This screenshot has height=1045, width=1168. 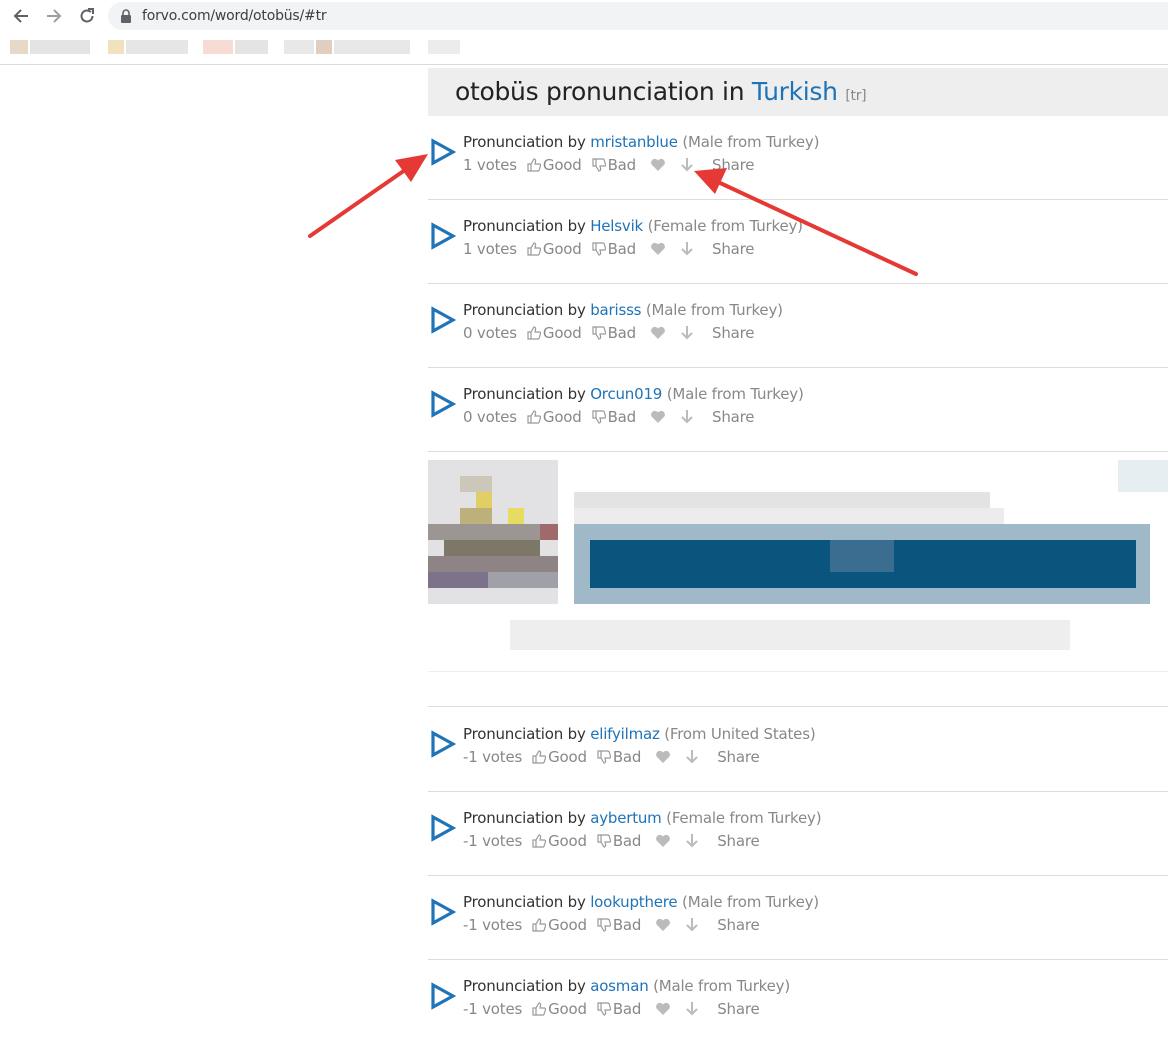 I want to click on user-link: mristanblue, so click(x=634, y=142).